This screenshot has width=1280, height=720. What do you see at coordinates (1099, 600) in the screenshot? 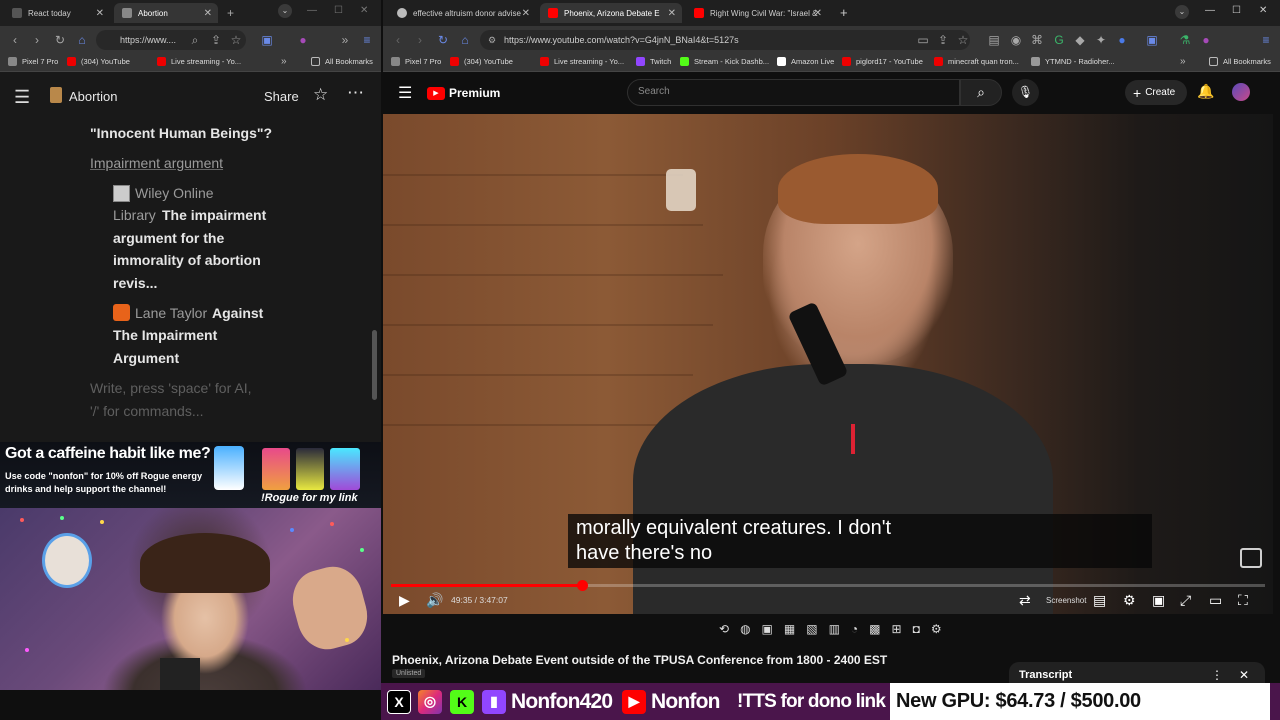
I see `subtitles-icon: ▤` at bounding box center [1099, 600].